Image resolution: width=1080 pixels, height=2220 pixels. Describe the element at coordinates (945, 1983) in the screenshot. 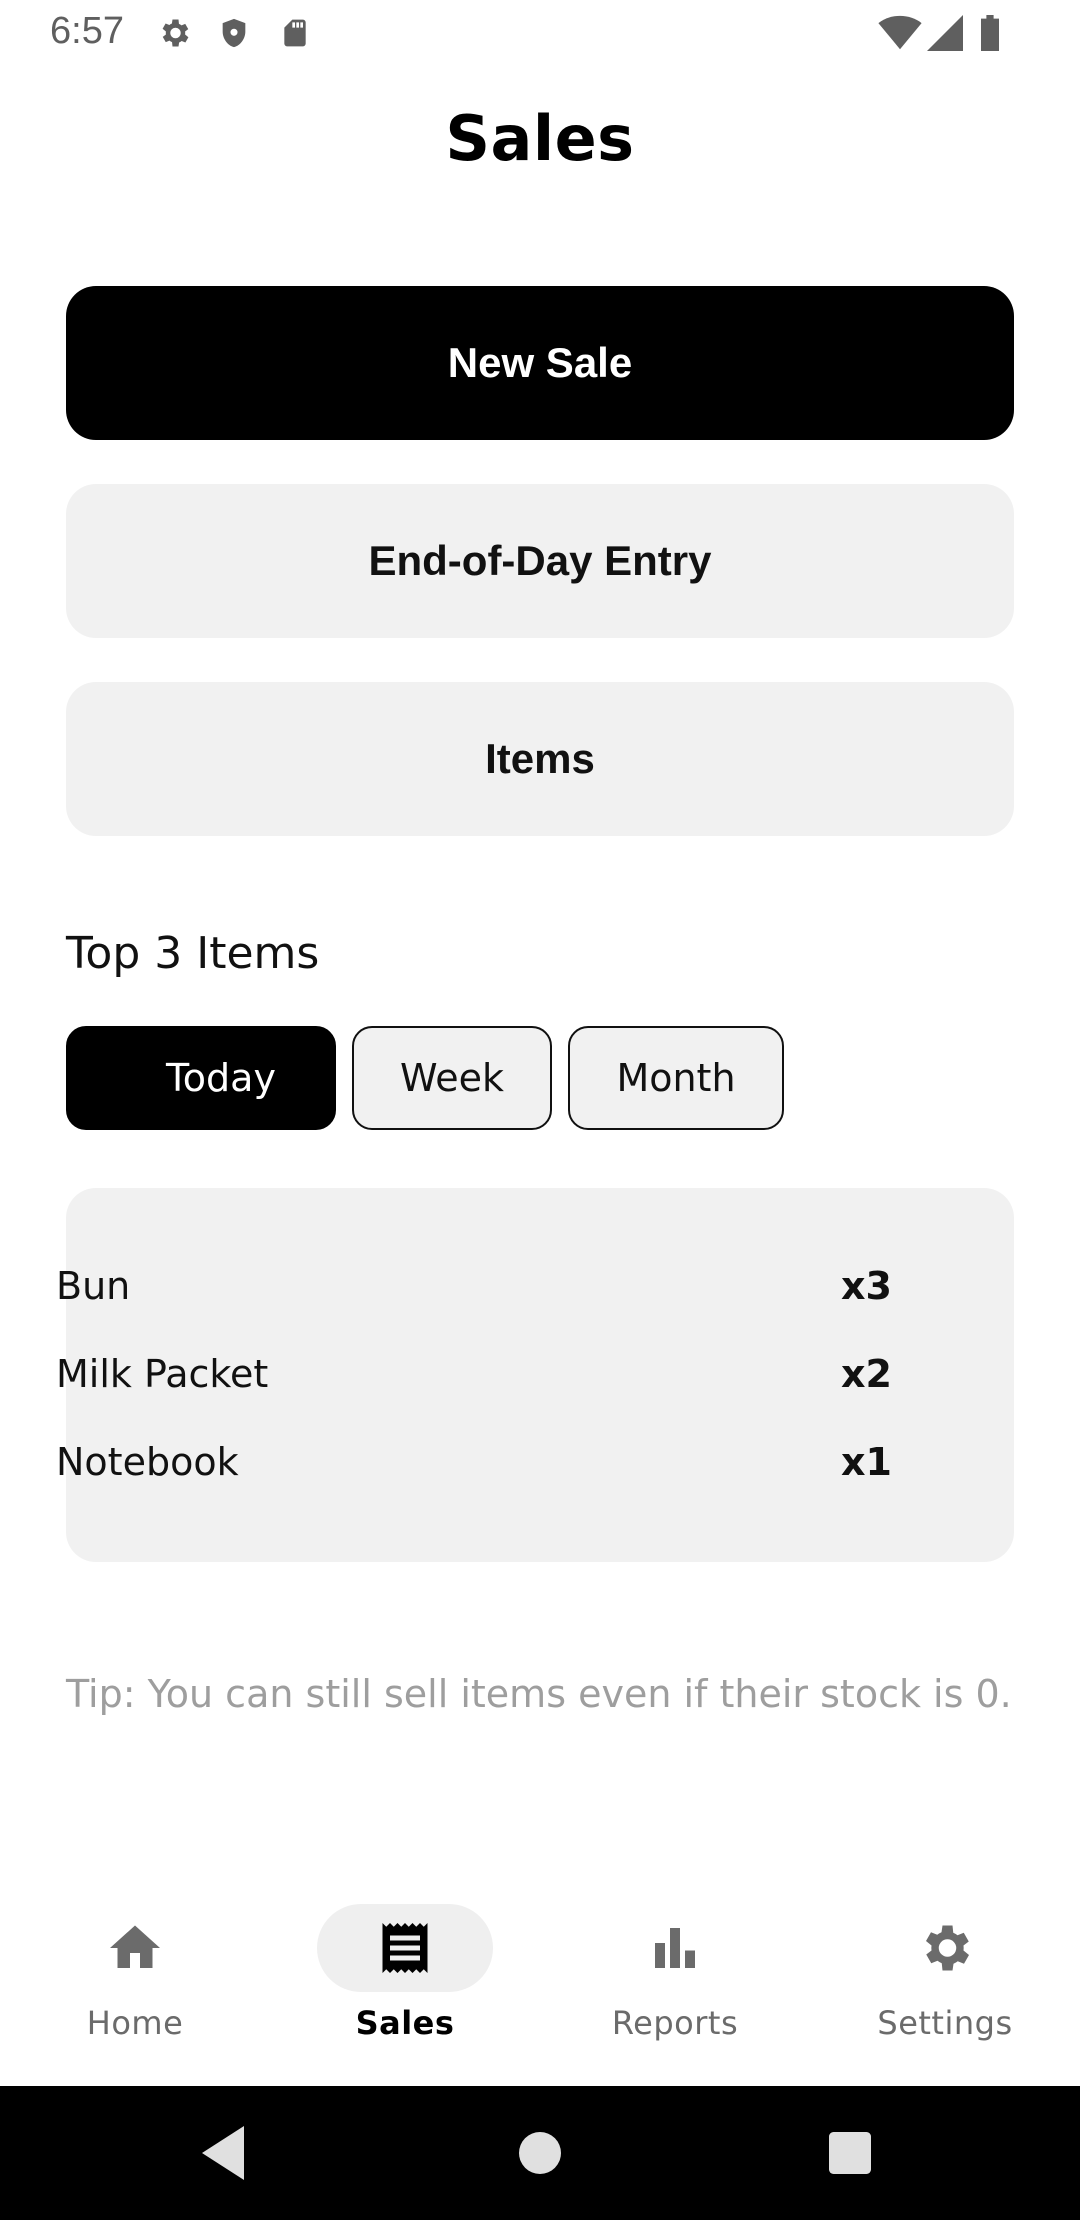

I see `nav-item-settings: Settings` at that location.